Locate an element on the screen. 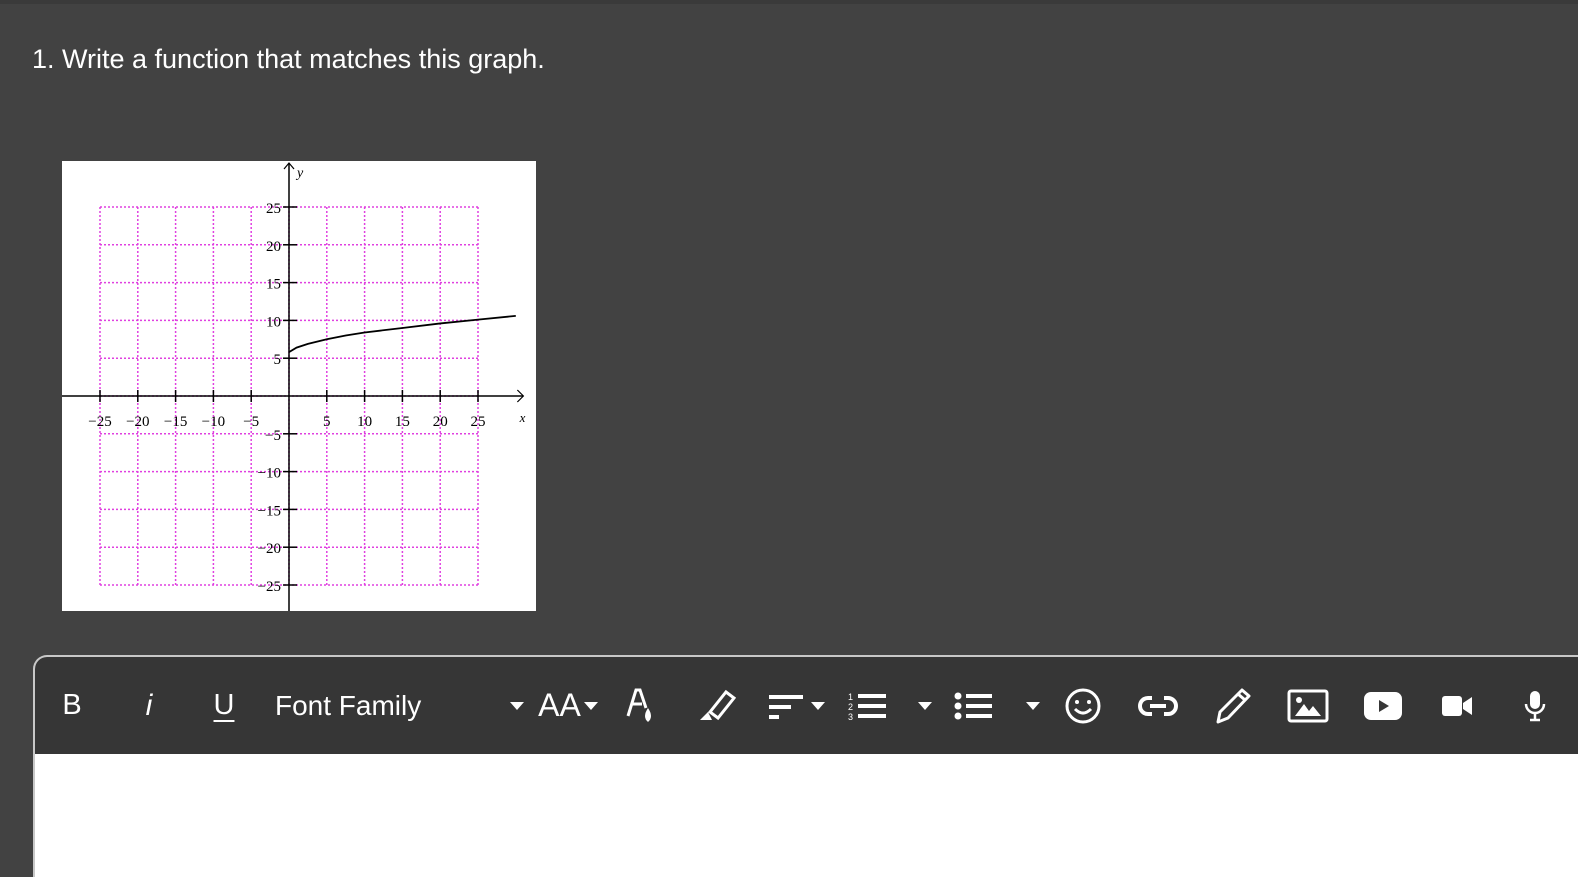 Image resolution: width=1578 pixels, height=877 pixels. emoji-icon is located at coordinates (1083, 705).